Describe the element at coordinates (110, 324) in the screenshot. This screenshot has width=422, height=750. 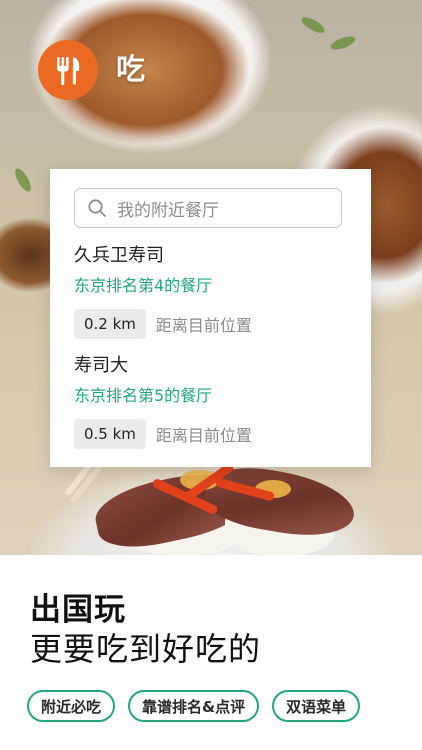
I see `distance-badge: 0.2 km` at that location.